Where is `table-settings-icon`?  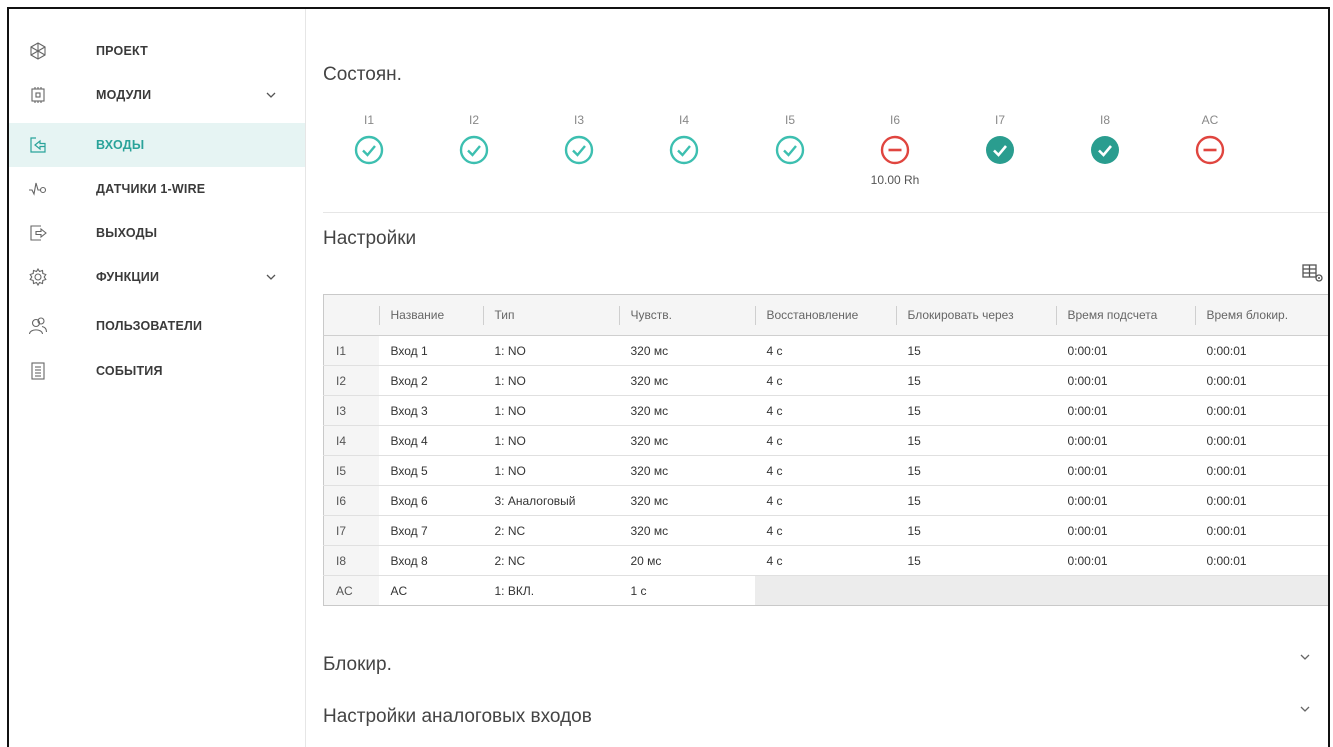 table-settings-icon is located at coordinates (1313, 273).